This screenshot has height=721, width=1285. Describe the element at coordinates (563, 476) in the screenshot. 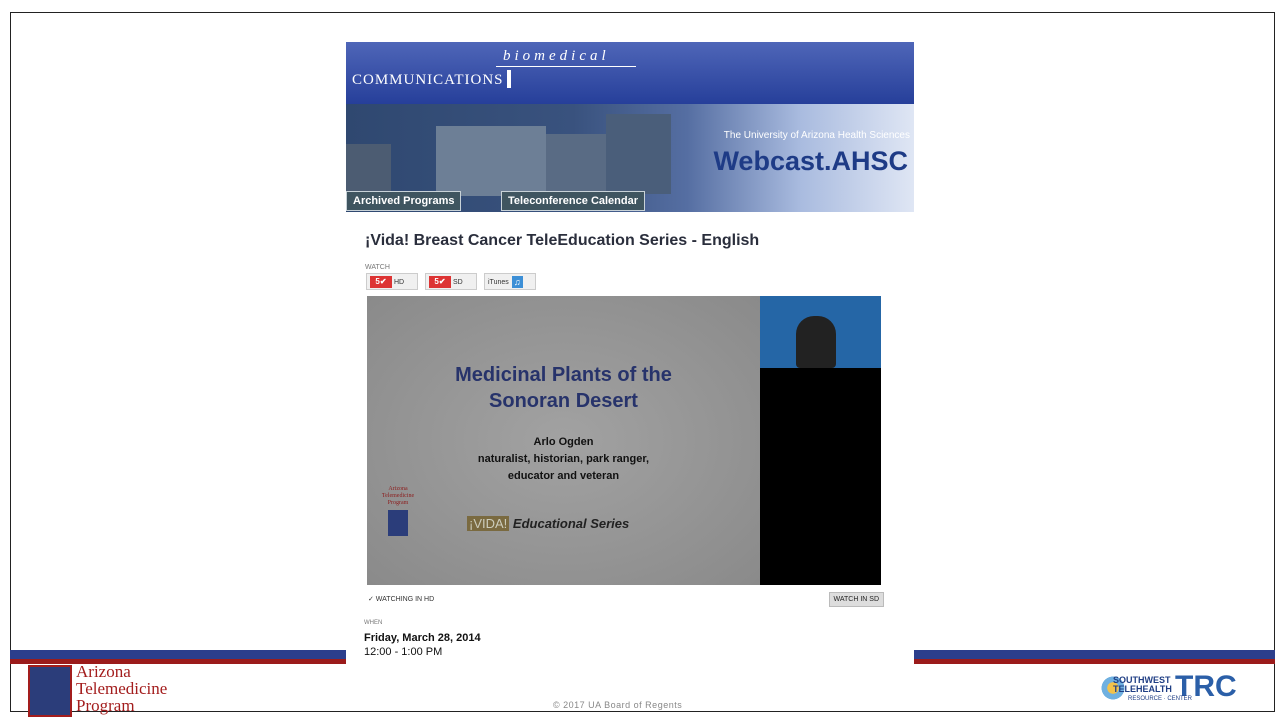

I see `speaker-role-line2: educator and veteran` at that location.